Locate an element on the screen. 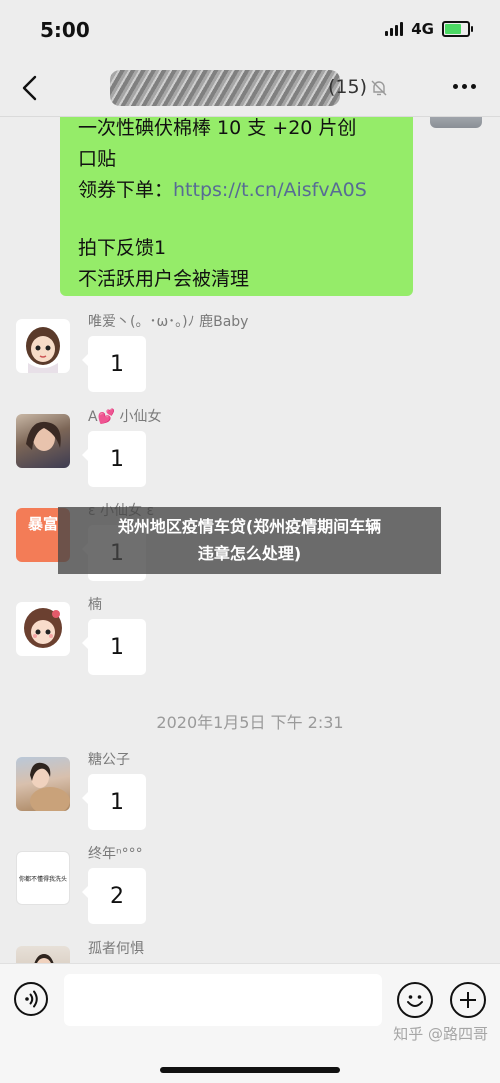  voice-icon is located at coordinates (31, 999).